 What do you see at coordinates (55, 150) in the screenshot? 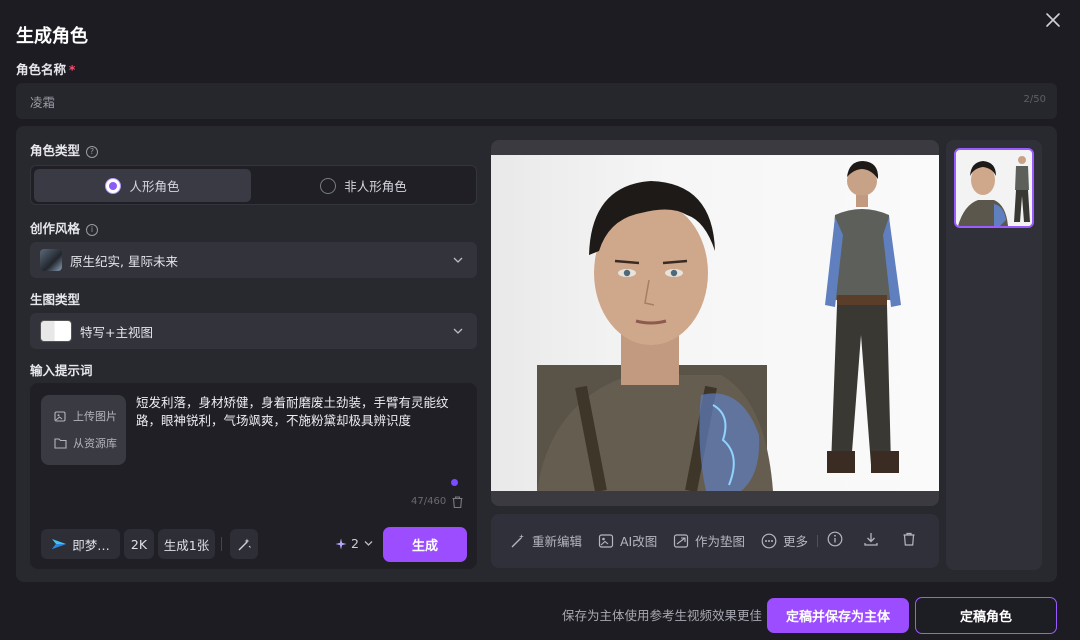
I see `character-type-label-text: 角色类型` at bounding box center [55, 150].